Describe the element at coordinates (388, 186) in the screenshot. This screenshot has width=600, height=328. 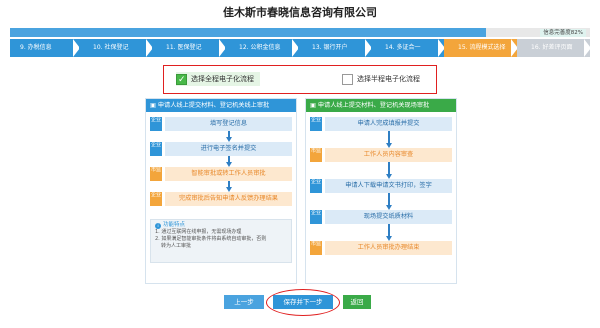
I see `flow-step-text: 申请人下载申请文书打印，签字` at that location.